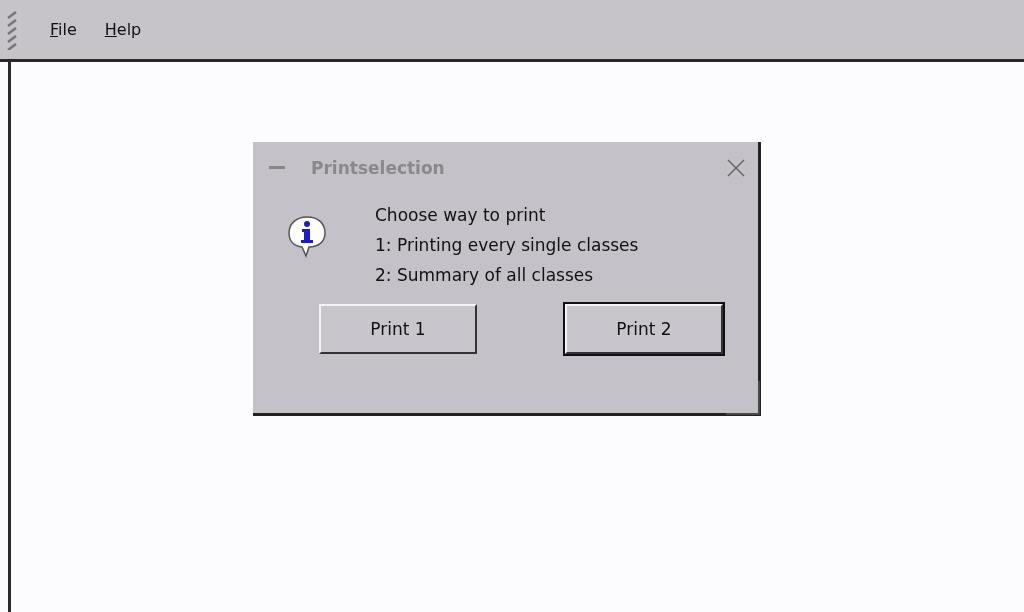 The height and width of the screenshot is (612, 1024). What do you see at coordinates (507, 245) in the screenshot?
I see `message-line: 1: Printing every single classes` at bounding box center [507, 245].